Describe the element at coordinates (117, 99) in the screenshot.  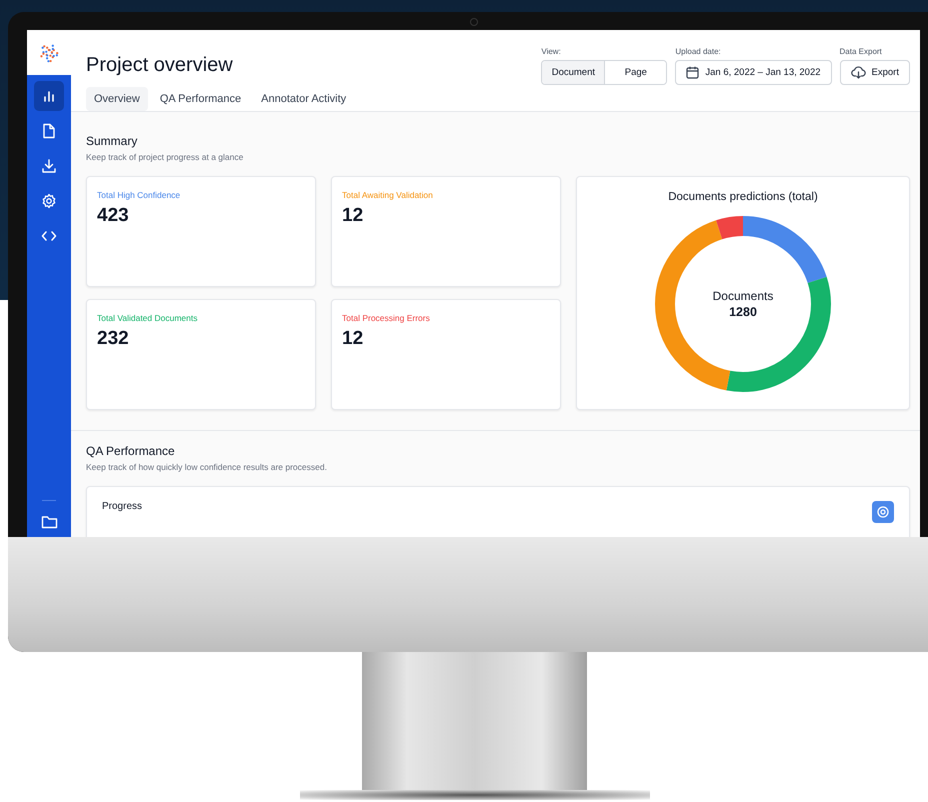
I see `tab: Overview` at that location.